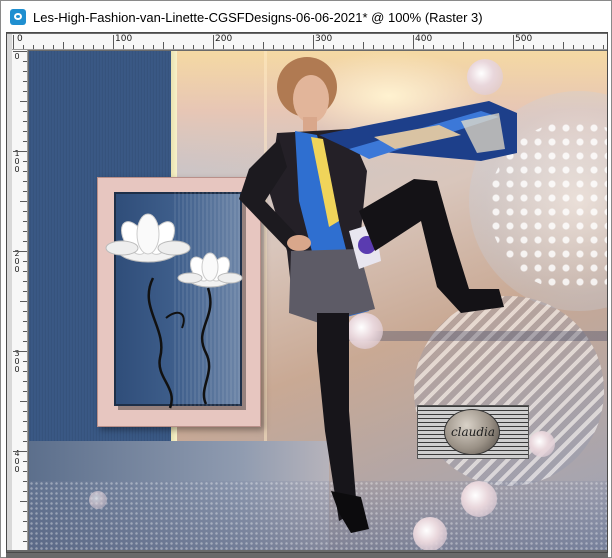 The width and height of the screenshot is (612, 558). What do you see at coordinates (17, 362) in the screenshot?
I see `ruler-label-group: 3 0 0` at bounding box center [17, 362].